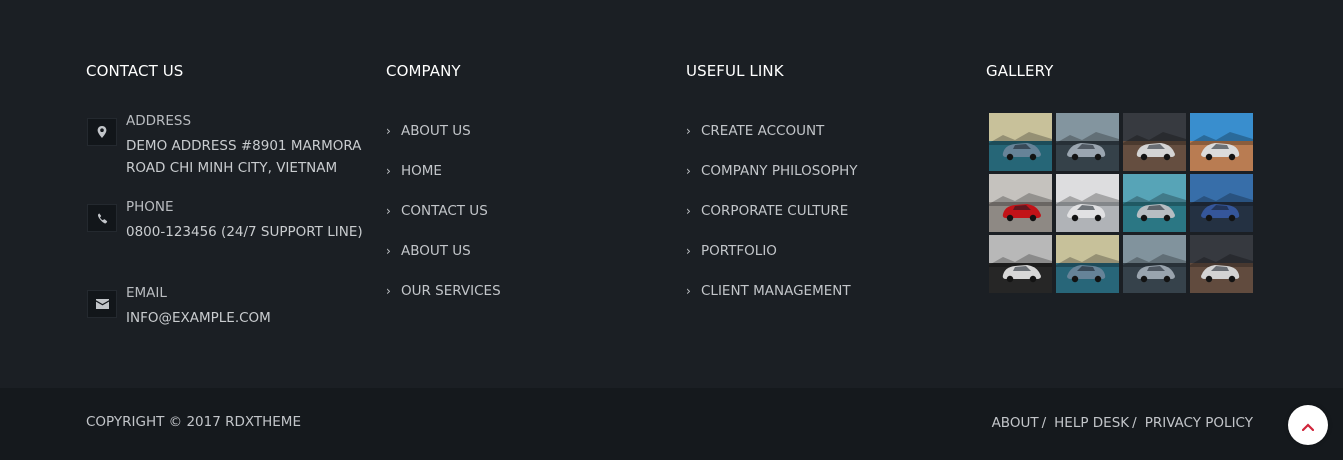 The image size is (1343, 460). Describe the element at coordinates (443, 260) in the screenshot. I see `company-link-about-us-2: › ABOUT US` at that location.